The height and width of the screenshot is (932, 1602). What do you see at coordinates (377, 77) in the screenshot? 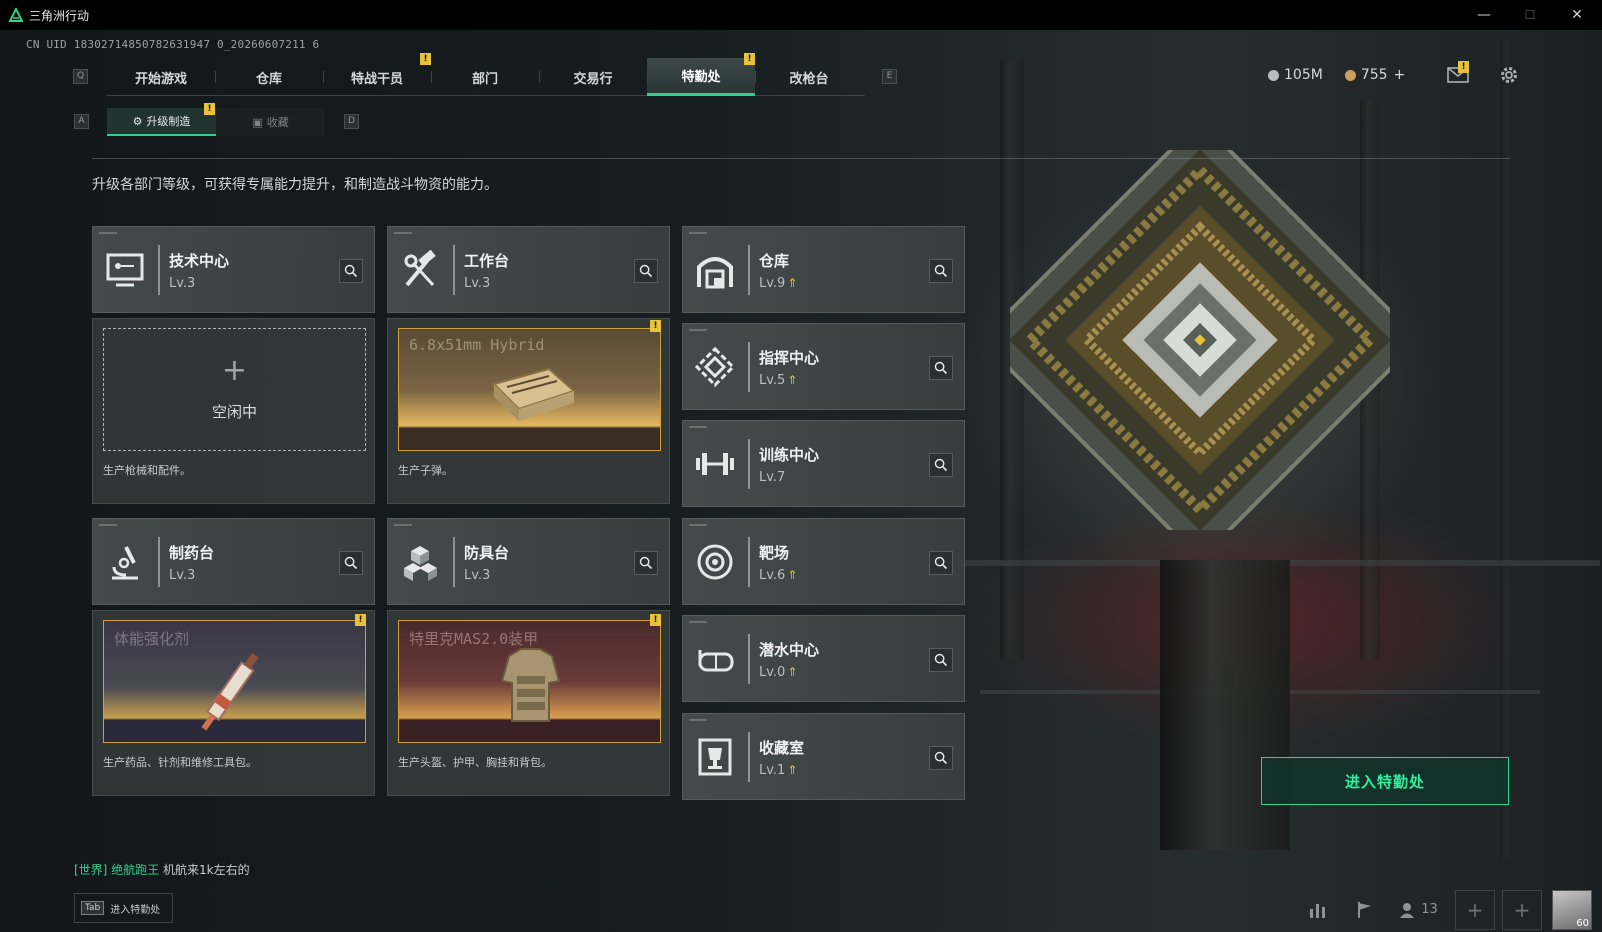
I see `tab-operators: 特战干员` at bounding box center [377, 77].